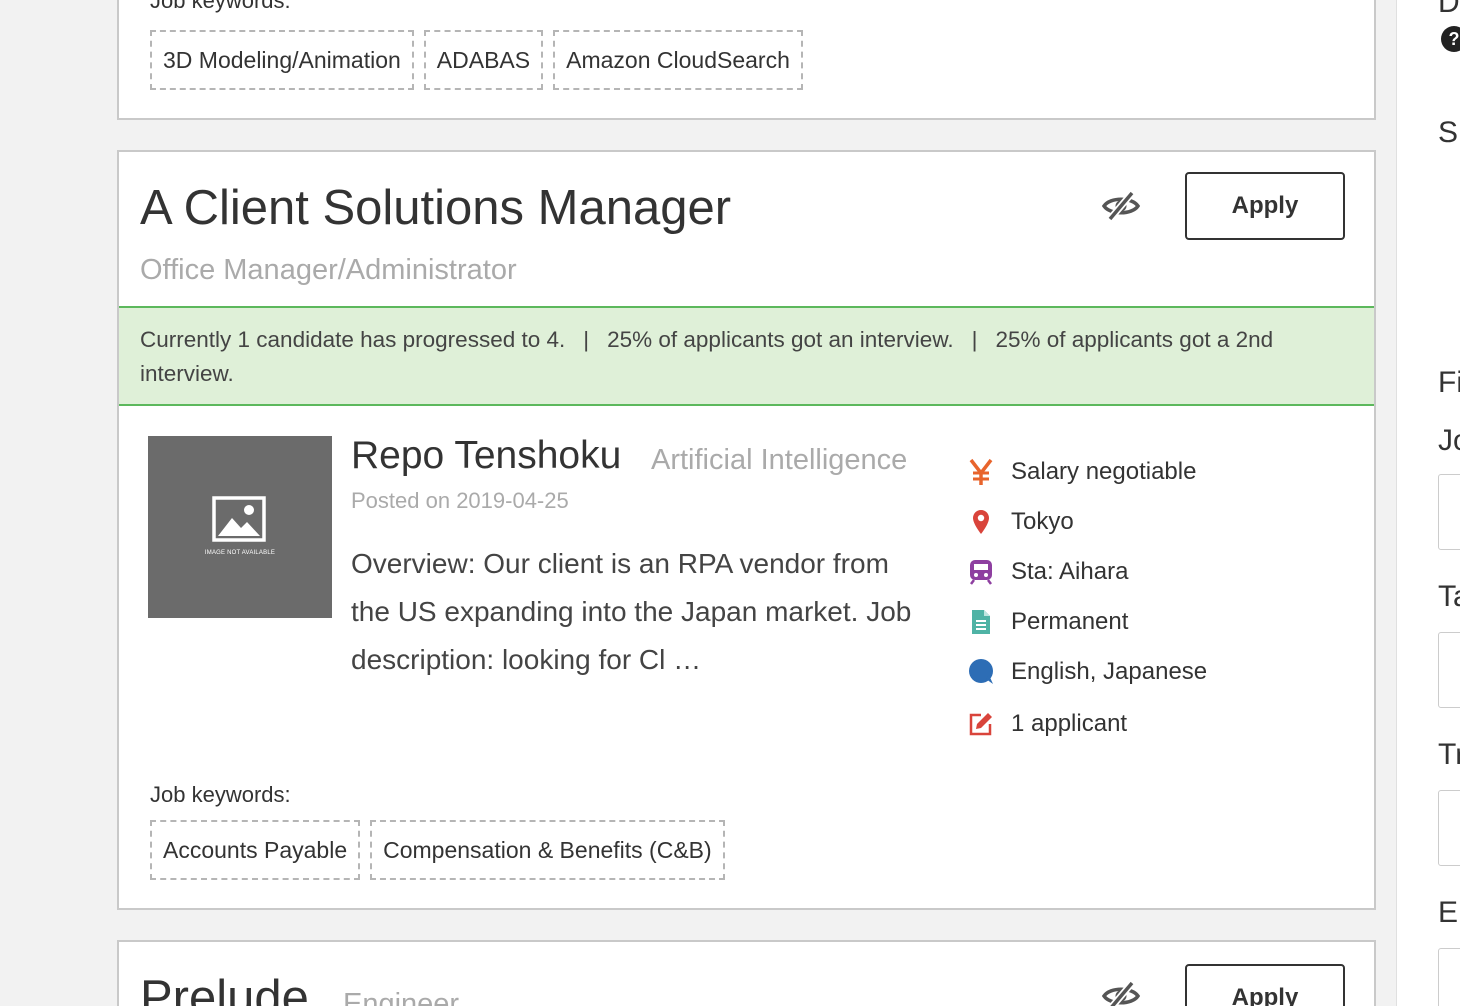  Describe the element at coordinates (981, 672) in the screenshot. I see `speech-bubble-icon` at that location.